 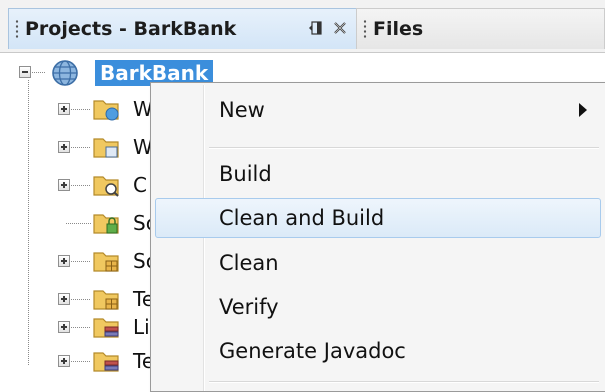 What do you see at coordinates (141, 327) in the screenshot?
I see `tree-node-label: Li` at bounding box center [141, 327].